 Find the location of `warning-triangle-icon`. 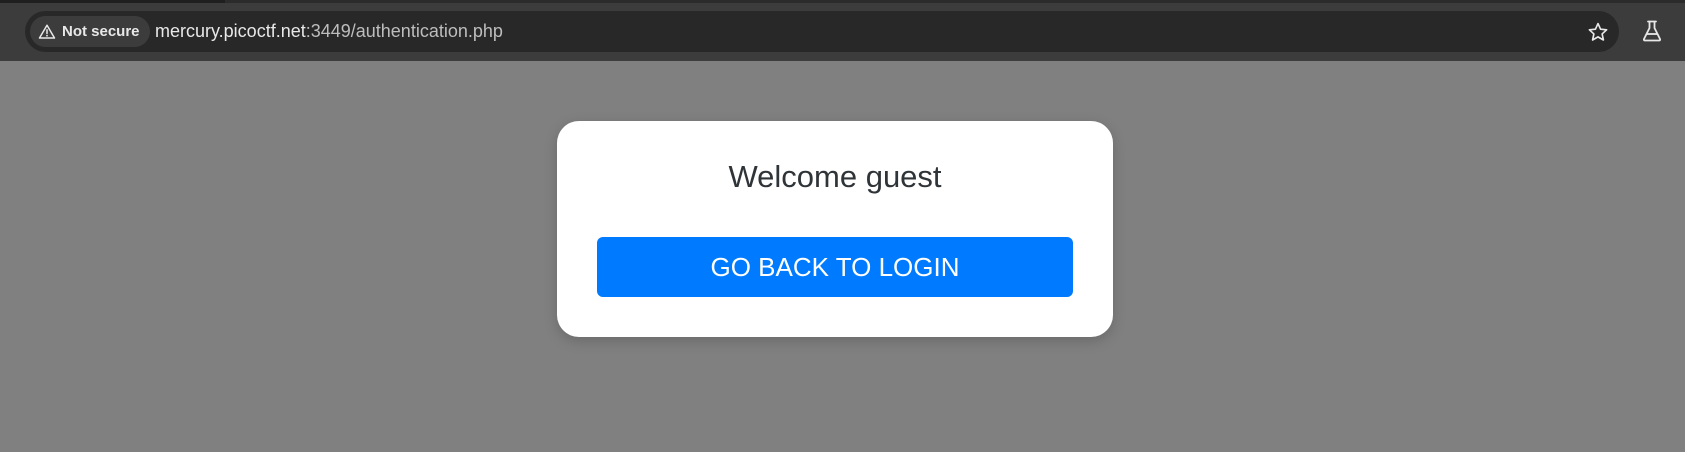

warning-triangle-icon is located at coordinates (47, 32).